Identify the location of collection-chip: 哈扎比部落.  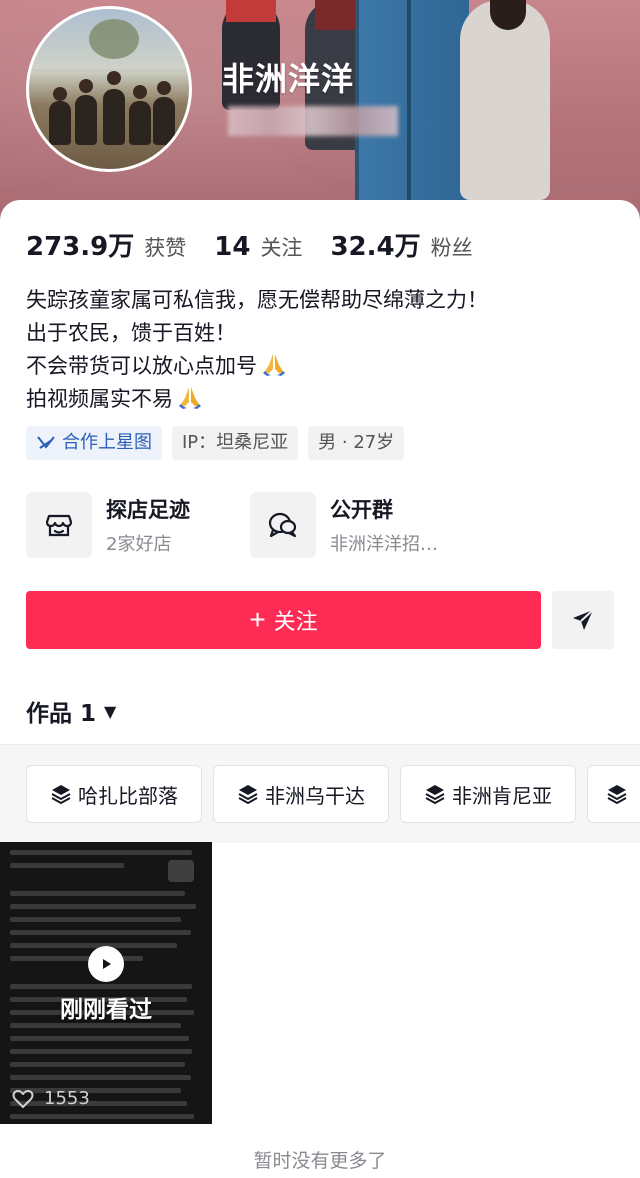
(114, 794).